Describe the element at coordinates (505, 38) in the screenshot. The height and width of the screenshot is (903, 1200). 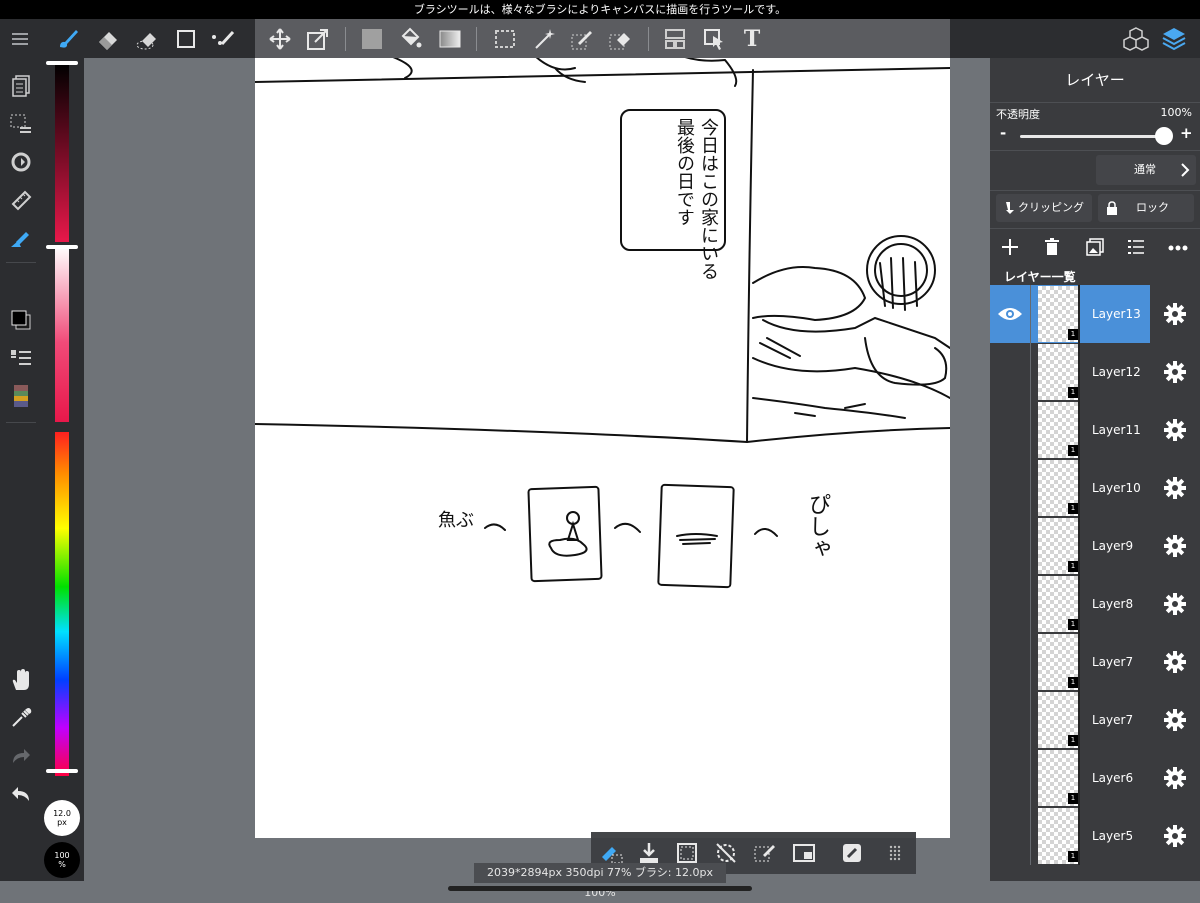
I see `select-rect-icon` at that location.